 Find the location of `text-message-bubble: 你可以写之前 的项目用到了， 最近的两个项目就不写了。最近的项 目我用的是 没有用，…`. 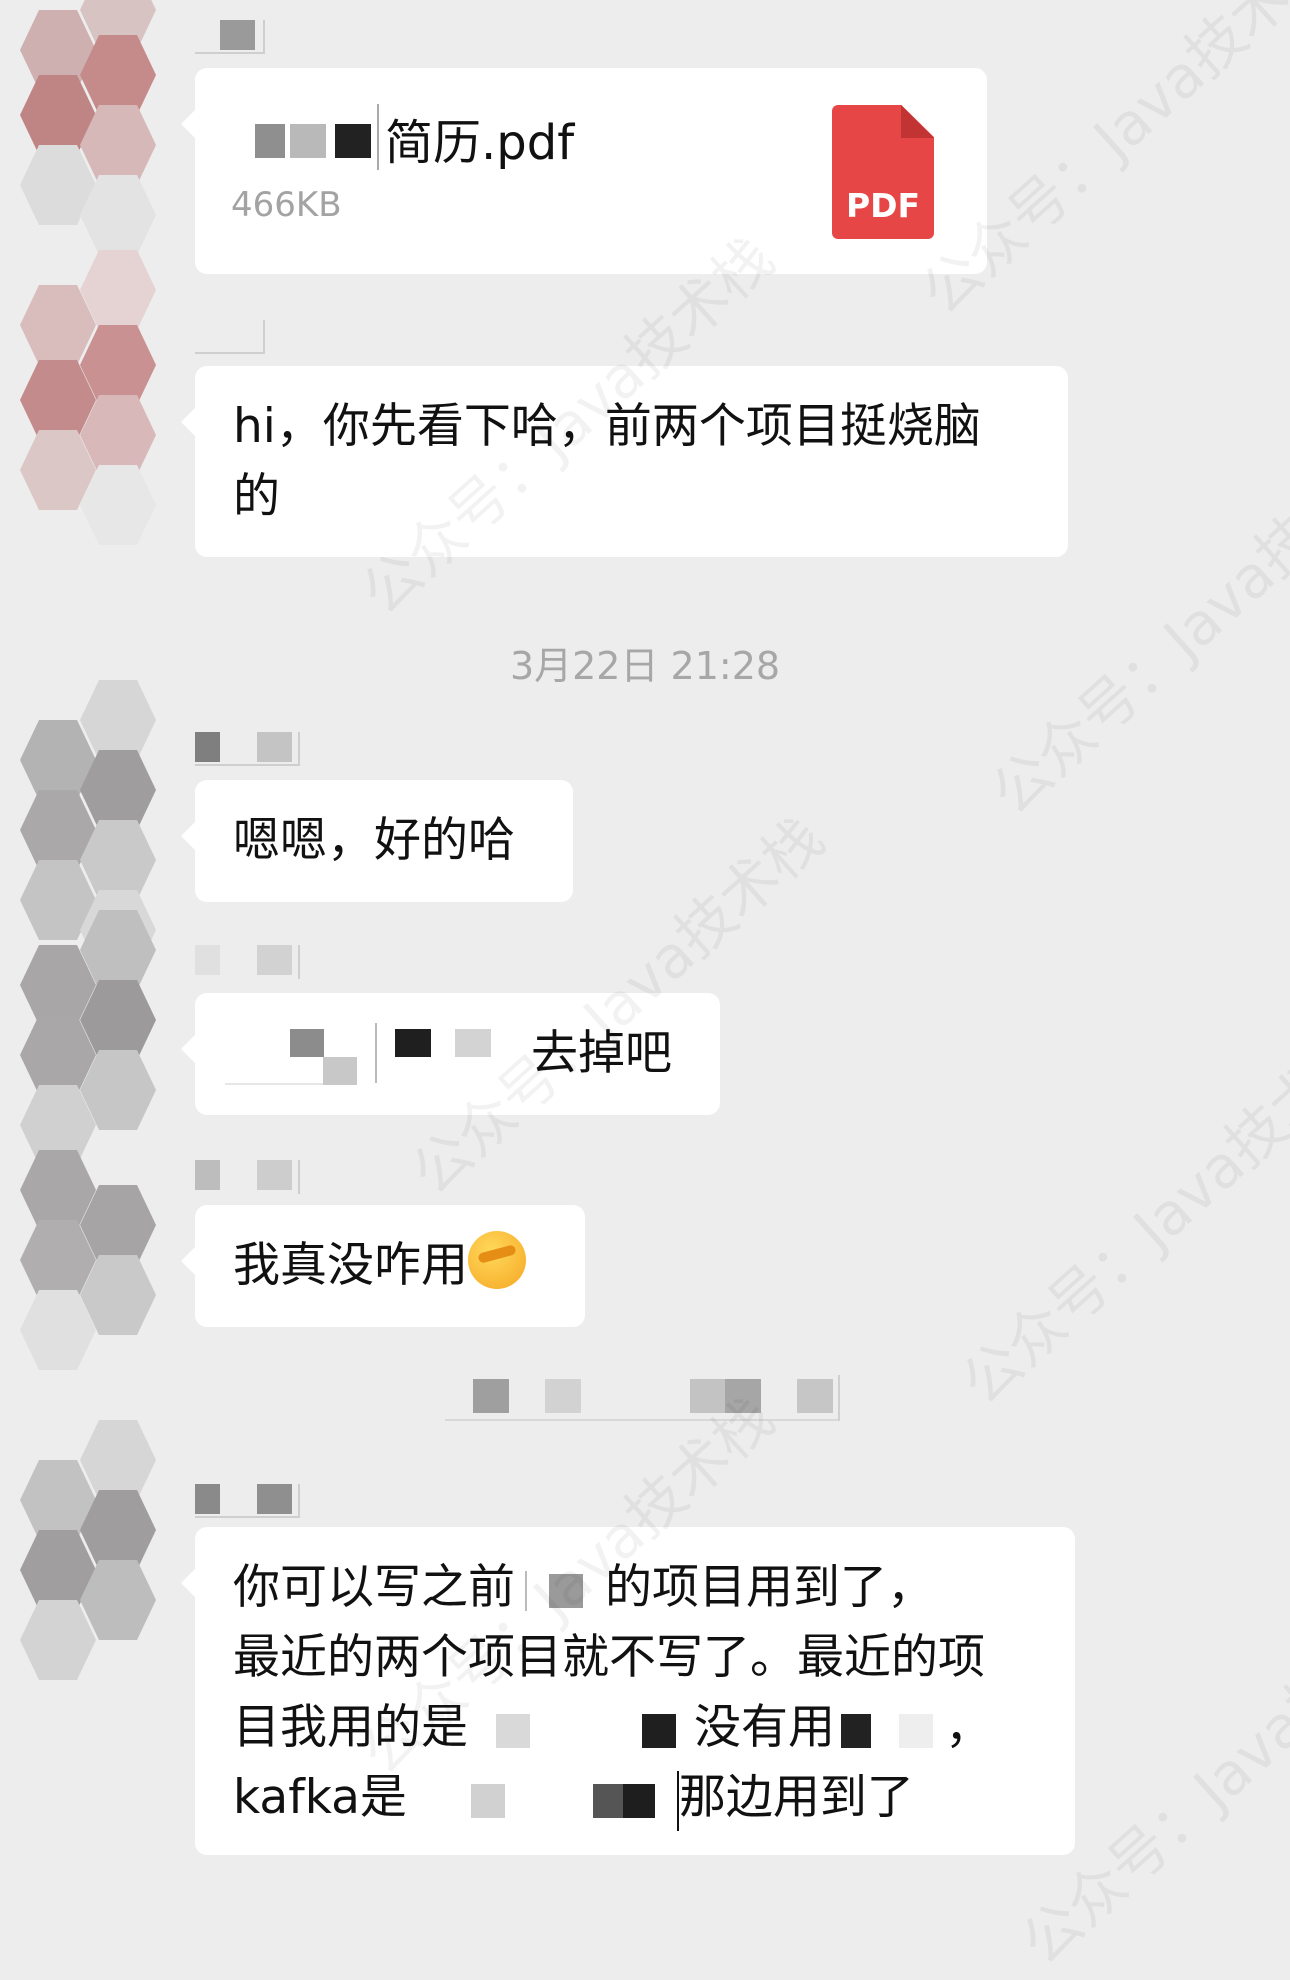

text-message-bubble: 你可以写之前 的项目用到了， 最近的两个项目就不写了。最近的项 目我用的是 没有用，… is located at coordinates (628, 1691).